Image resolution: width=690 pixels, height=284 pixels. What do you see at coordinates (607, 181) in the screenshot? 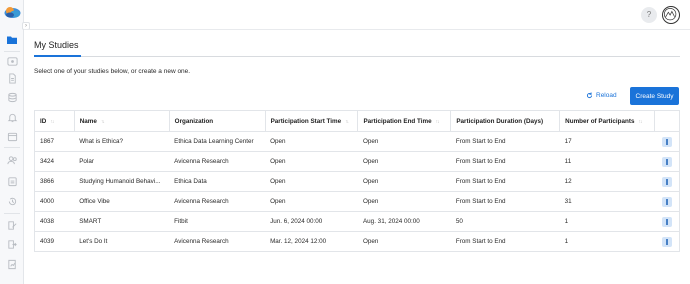
I see `cell-participants: 12` at bounding box center [607, 181].